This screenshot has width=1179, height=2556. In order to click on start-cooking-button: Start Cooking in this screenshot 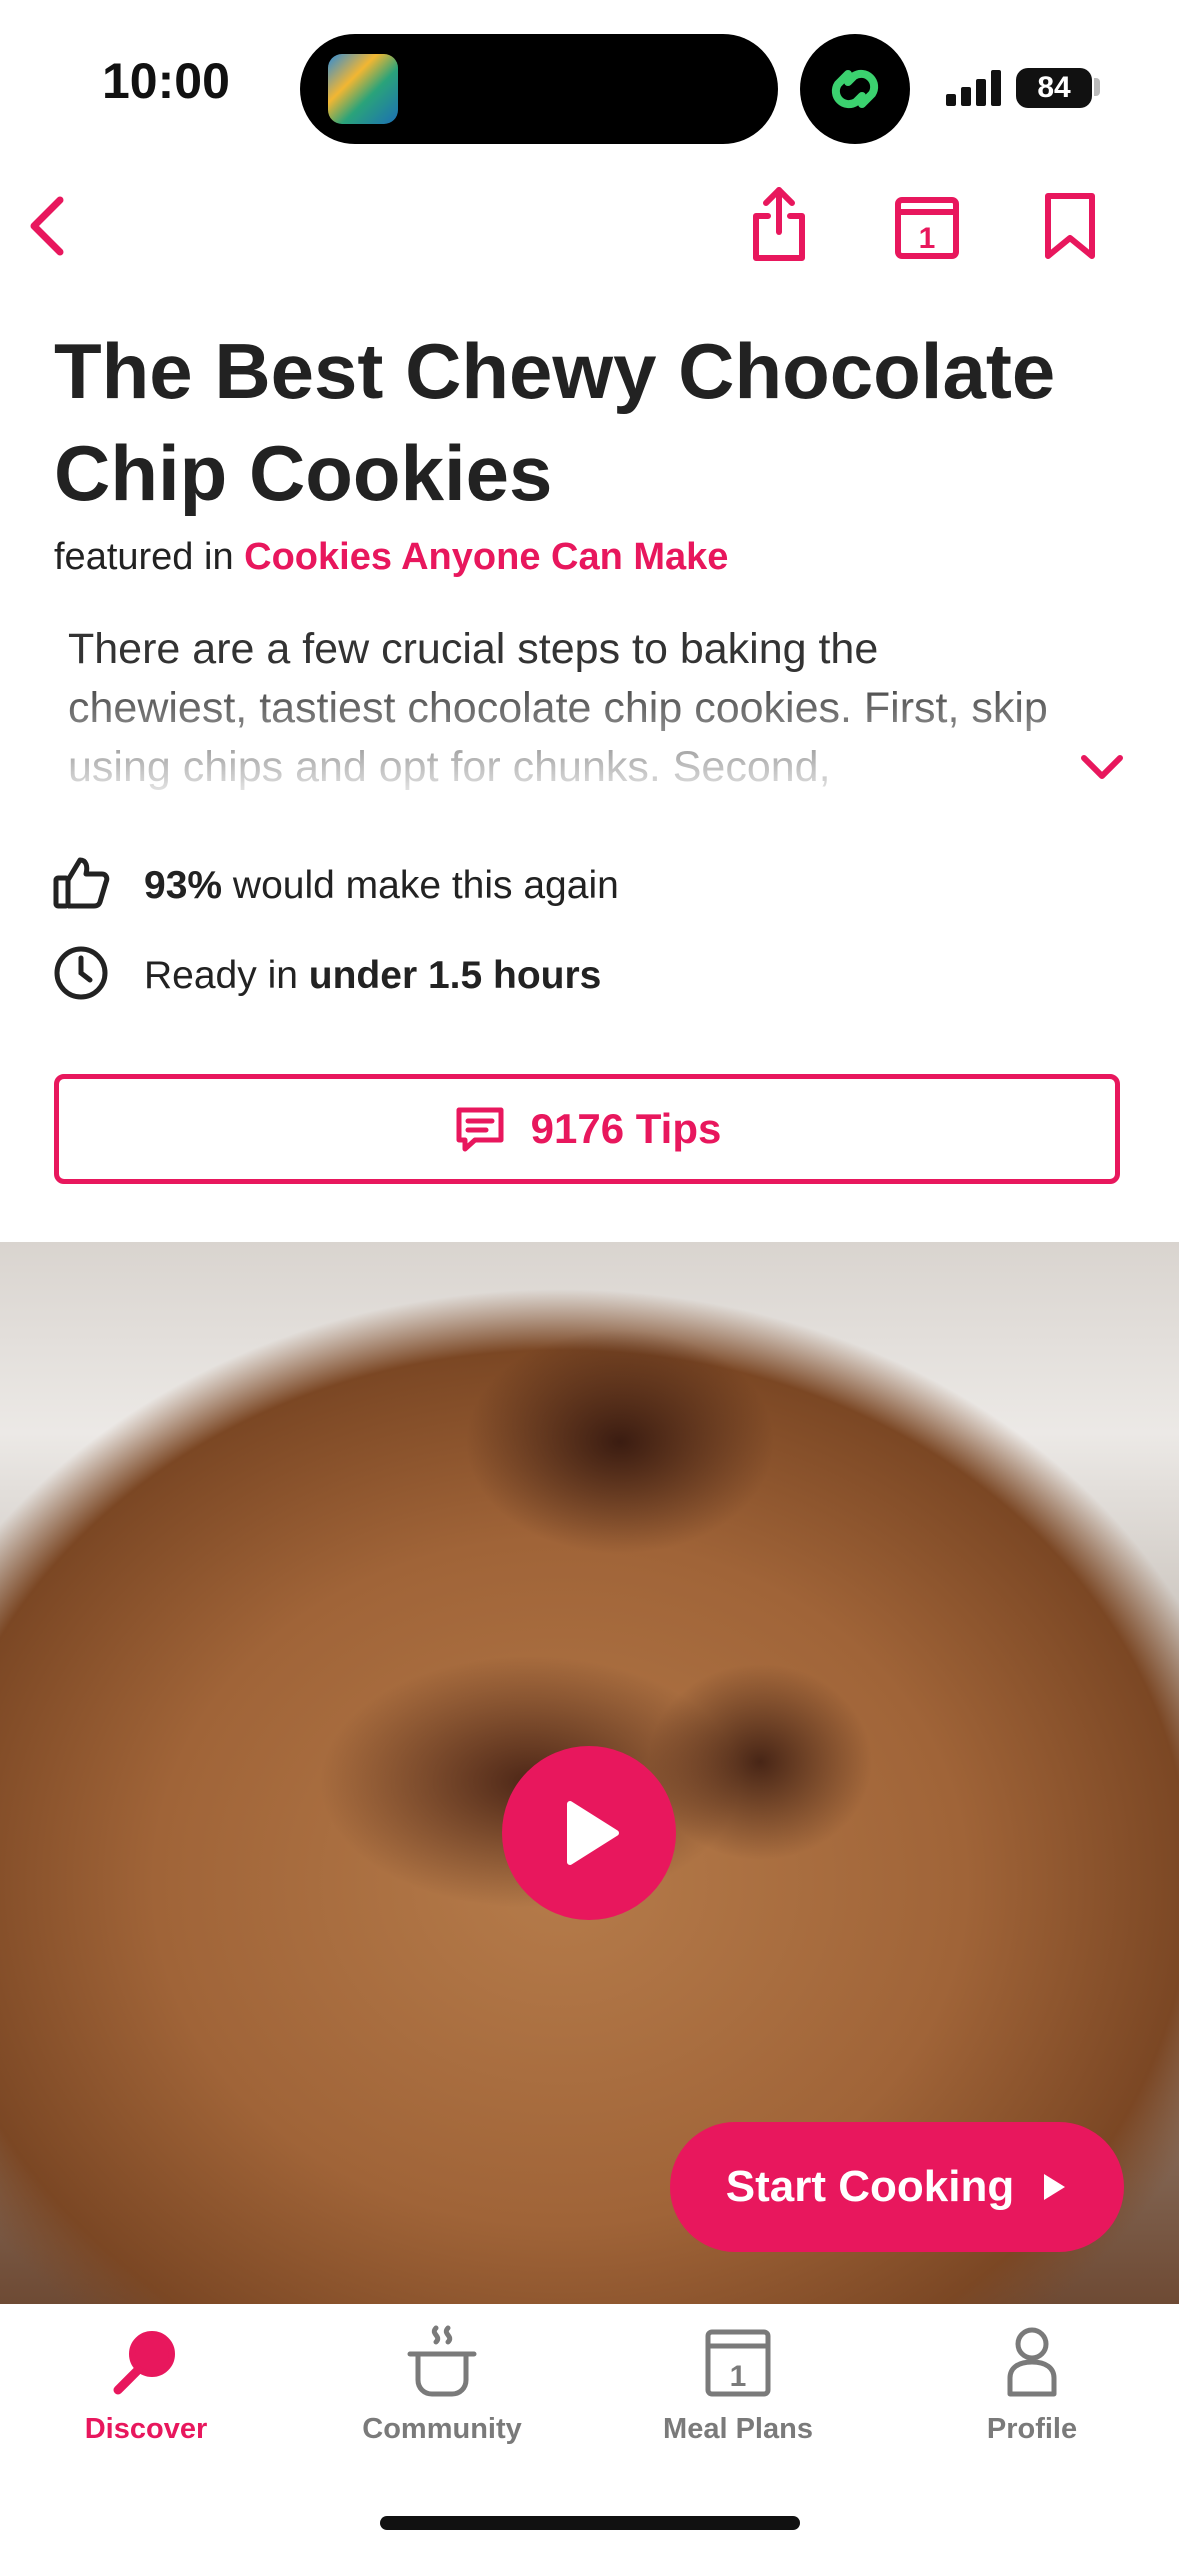, I will do `click(897, 2187)`.